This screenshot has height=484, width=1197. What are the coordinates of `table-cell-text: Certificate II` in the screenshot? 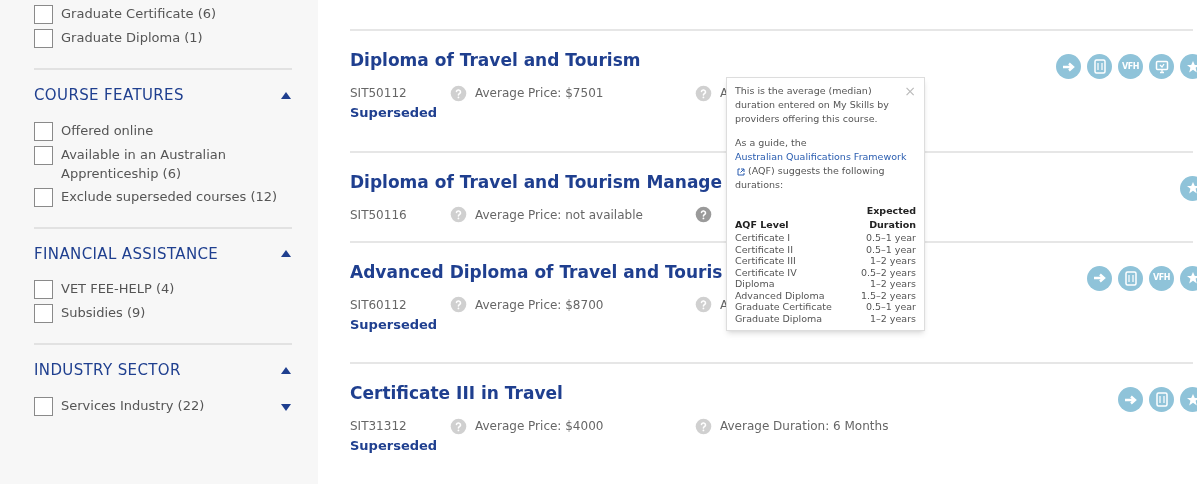 It's located at (764, 249).